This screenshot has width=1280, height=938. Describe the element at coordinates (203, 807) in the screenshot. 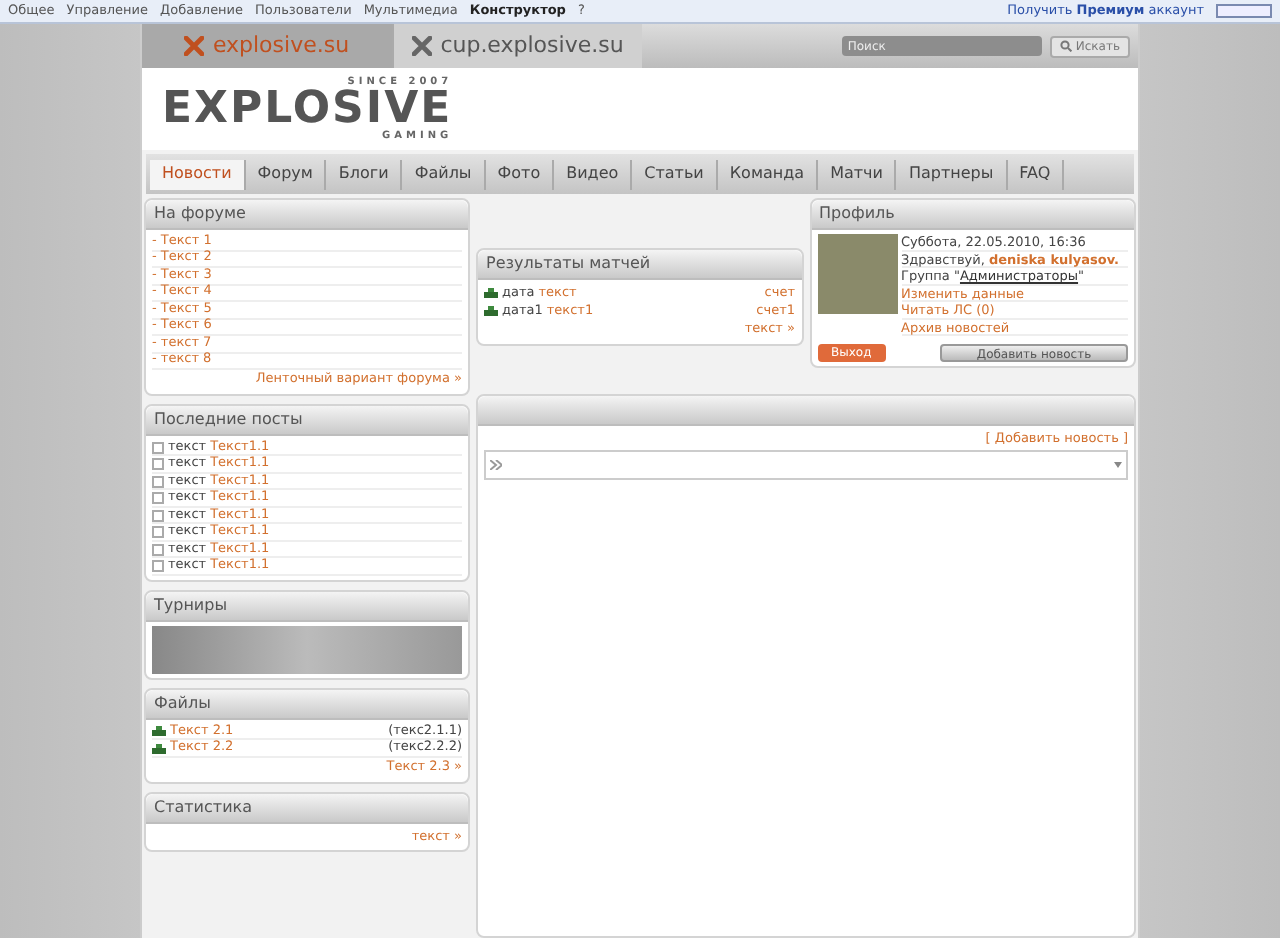

I see `panel-title: Статистика` at that location.